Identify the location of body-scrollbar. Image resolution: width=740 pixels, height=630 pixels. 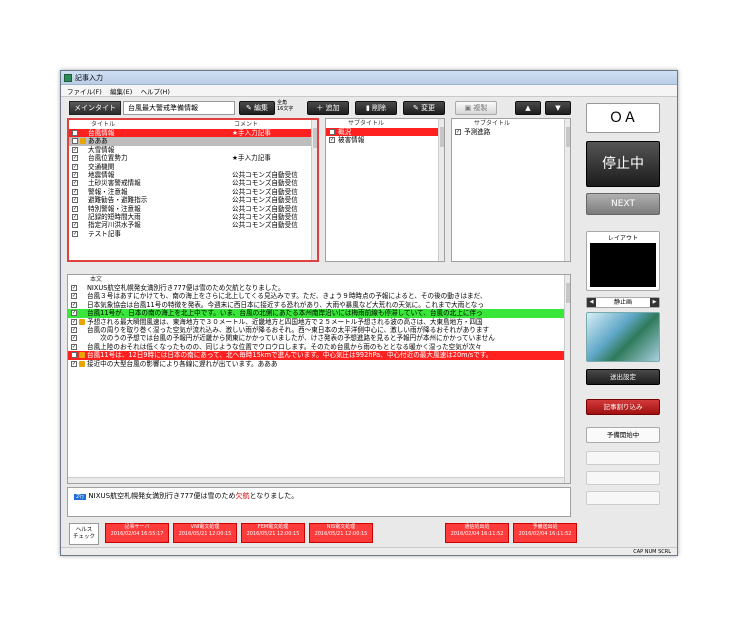
(567, 379).